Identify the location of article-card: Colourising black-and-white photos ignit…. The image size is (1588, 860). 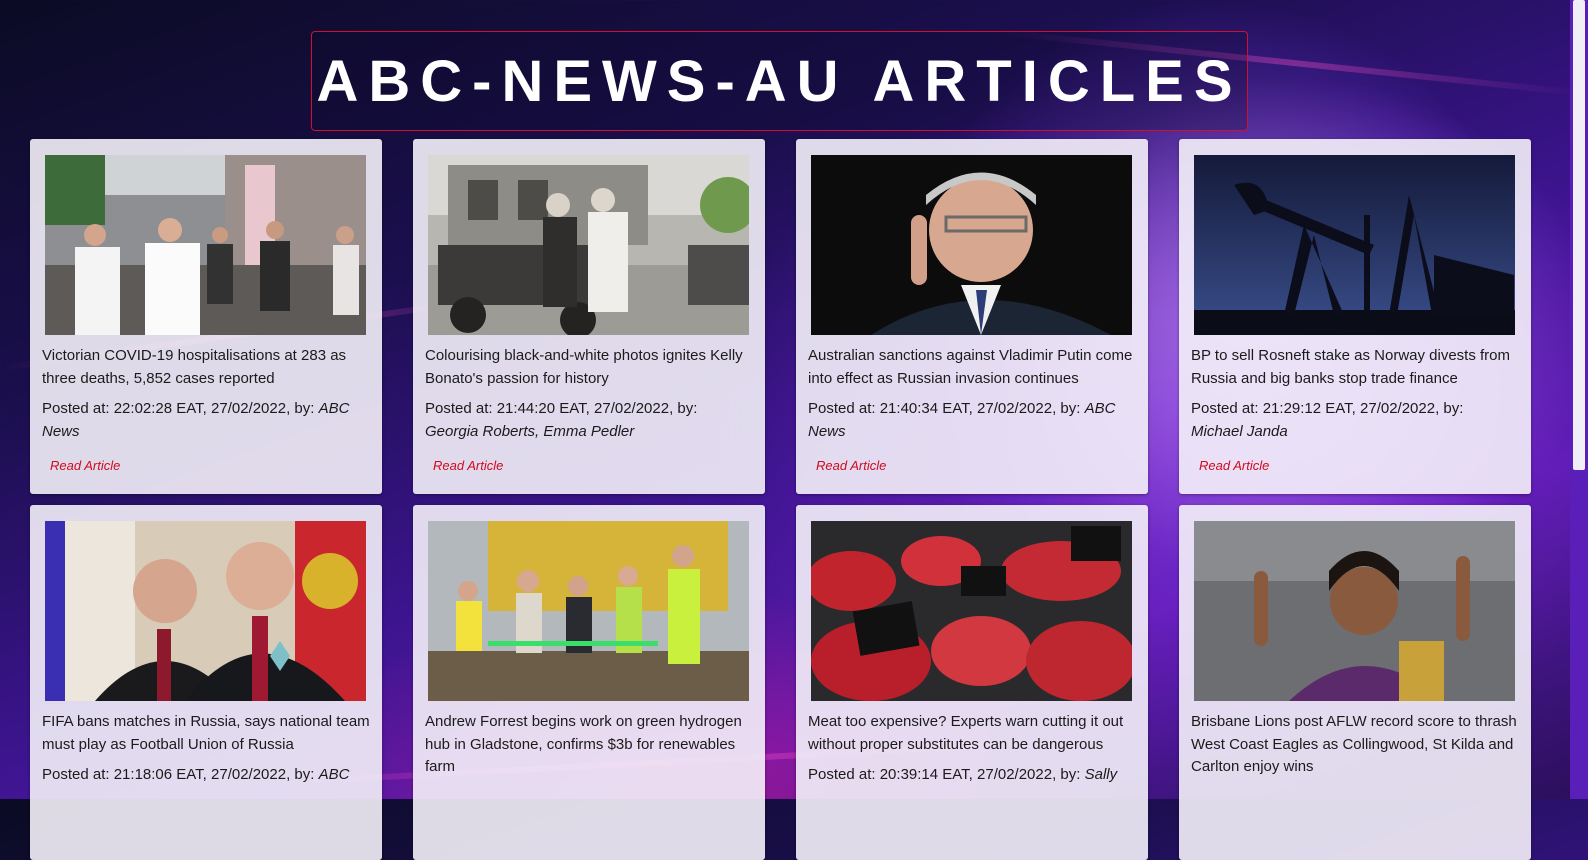
(589, 316).